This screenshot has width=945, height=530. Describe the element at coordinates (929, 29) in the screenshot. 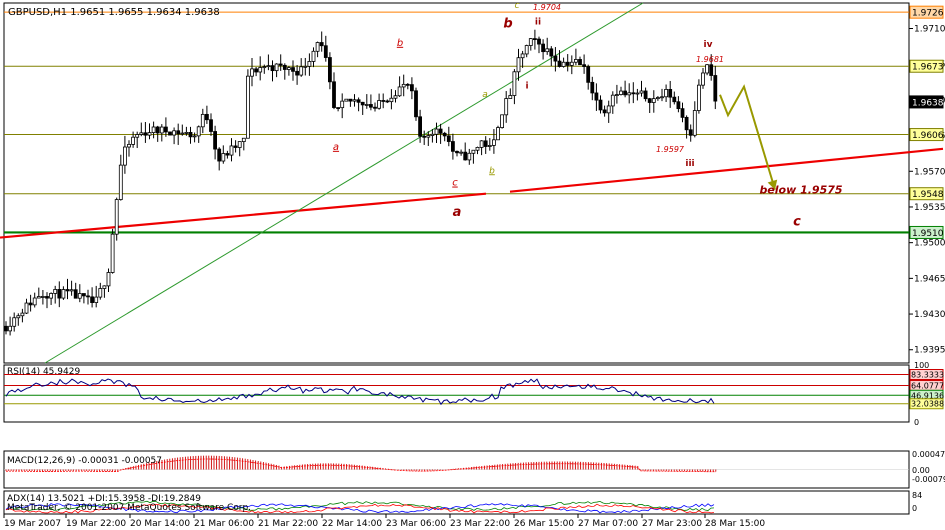

I see `y-tick-label: 1.9710` at that location.